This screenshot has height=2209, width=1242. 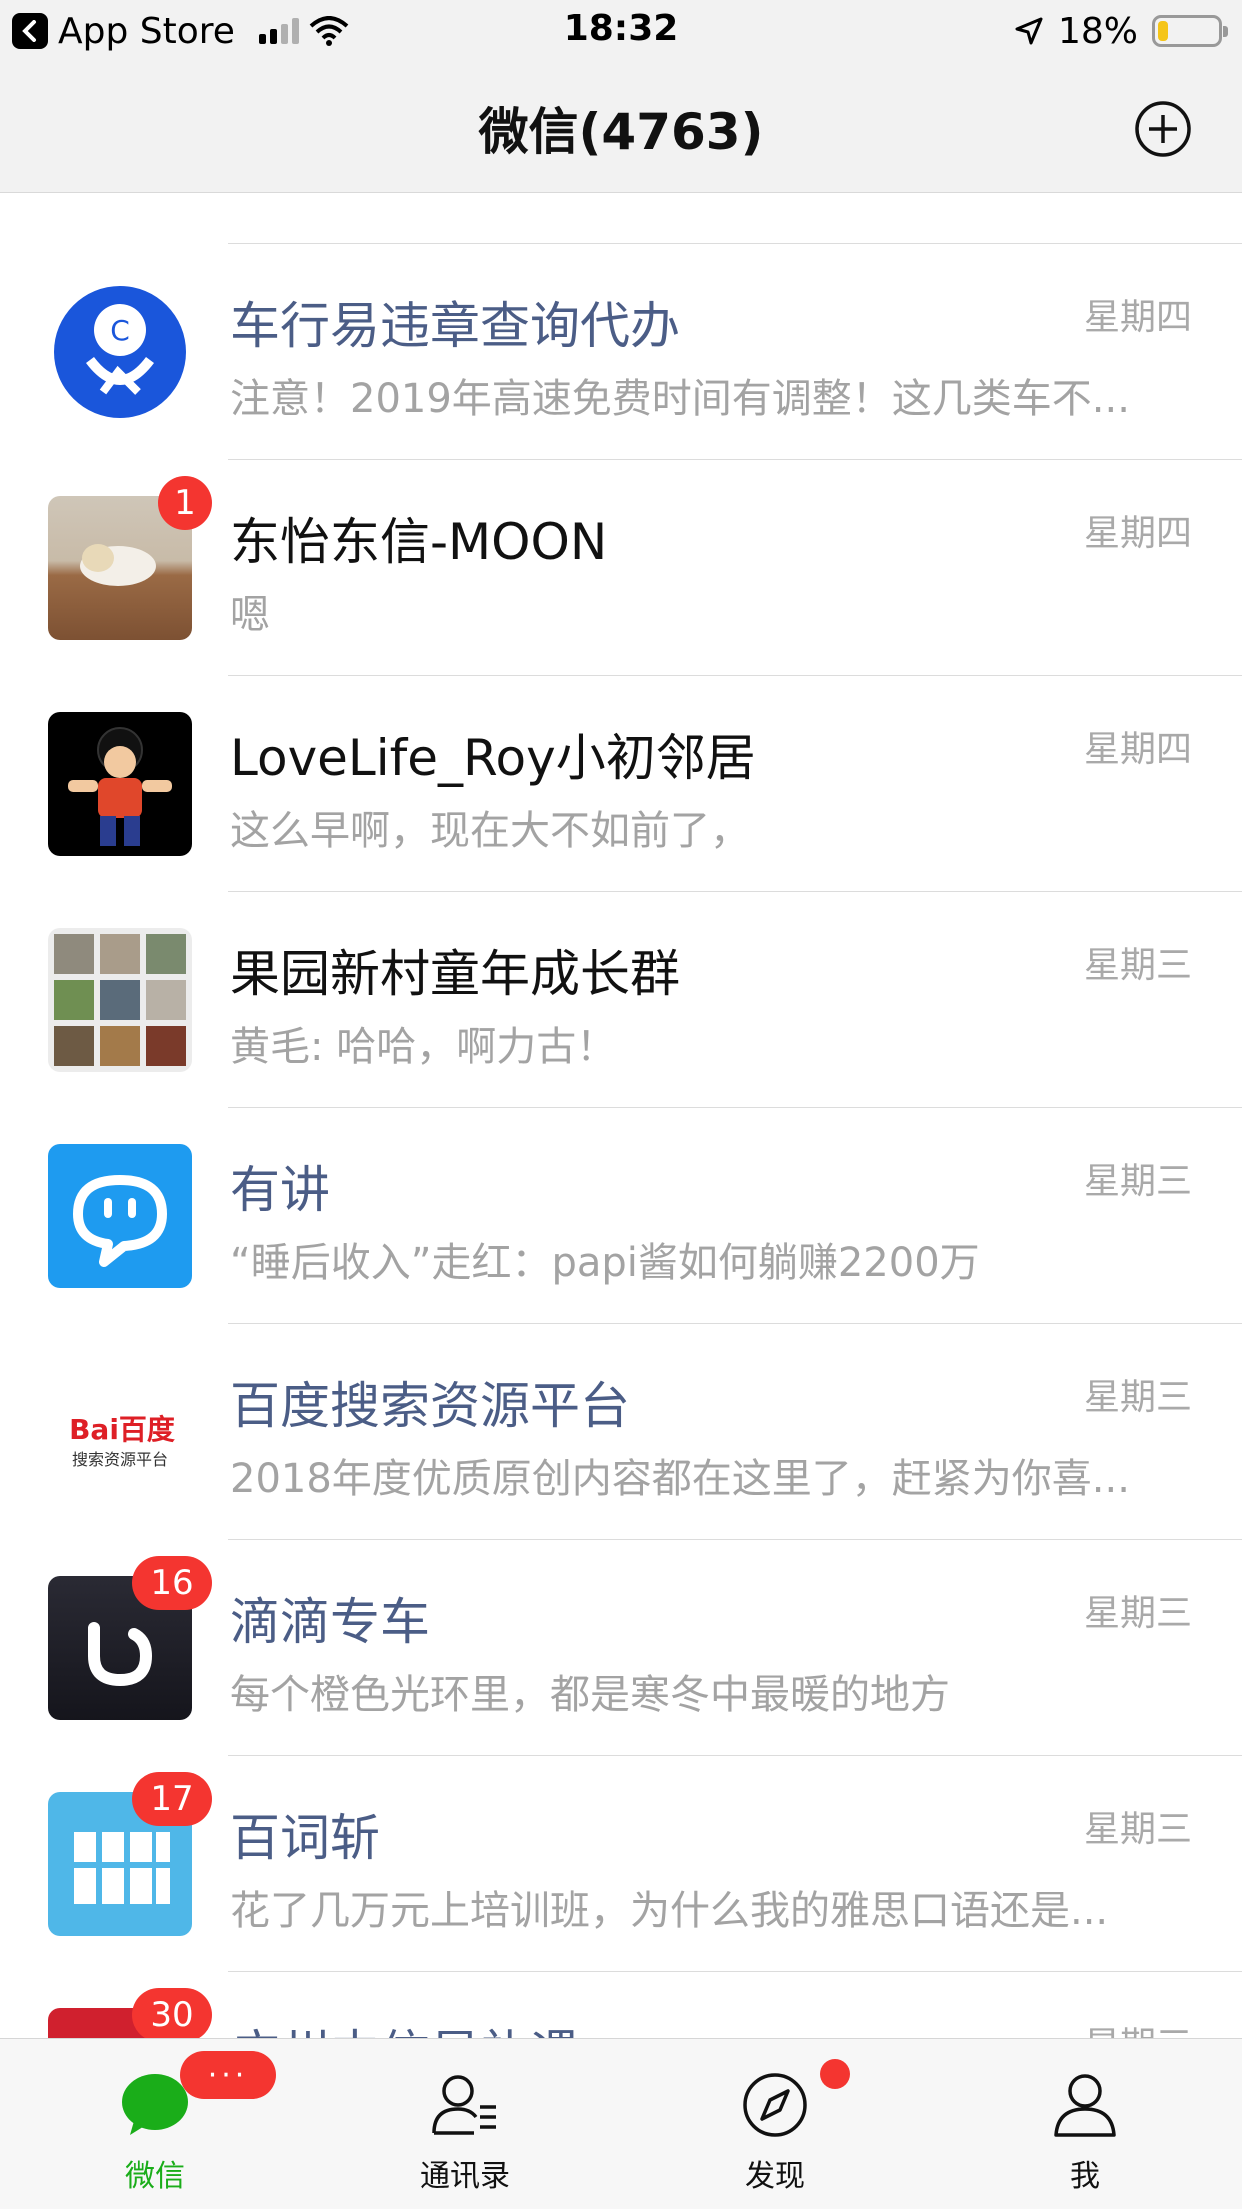 I want to click on unread-badge: 30, so click(x=172, y=2013).